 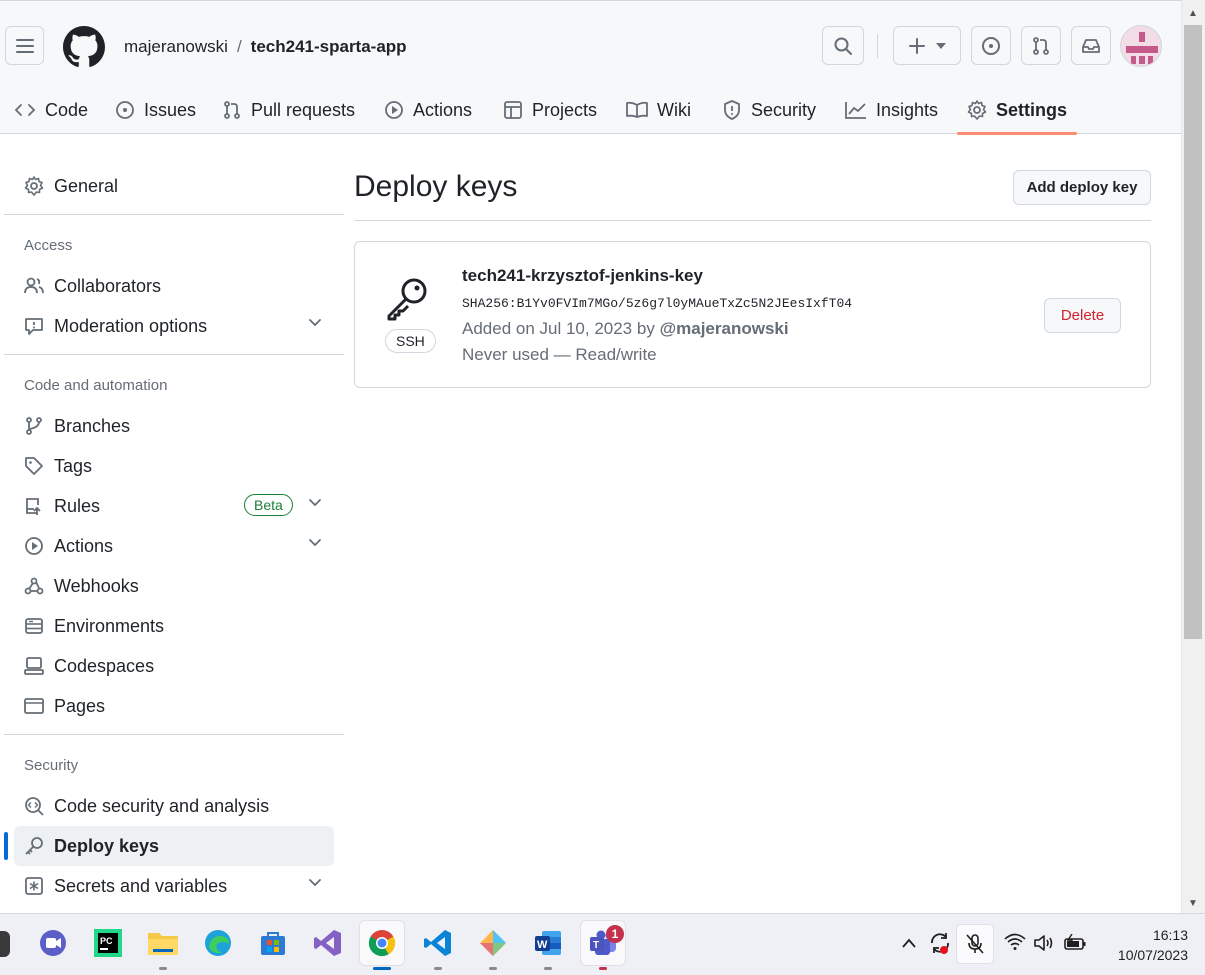 I want to click on taskbar-teams-icon: T 1, so click(x=603, y=943).